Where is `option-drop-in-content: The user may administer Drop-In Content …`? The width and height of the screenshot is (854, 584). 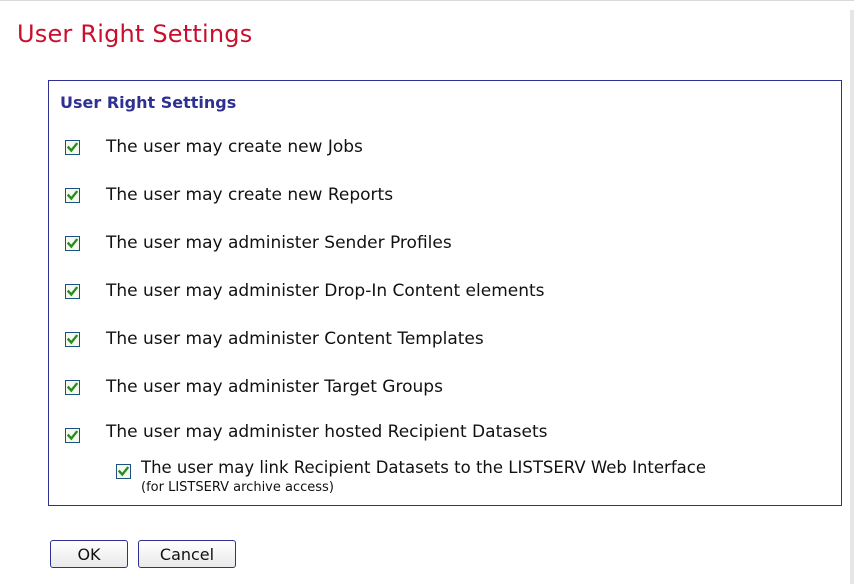
option-drop-in-content: The user may administer Drop-In Content … is located at coordinates (305, 291).